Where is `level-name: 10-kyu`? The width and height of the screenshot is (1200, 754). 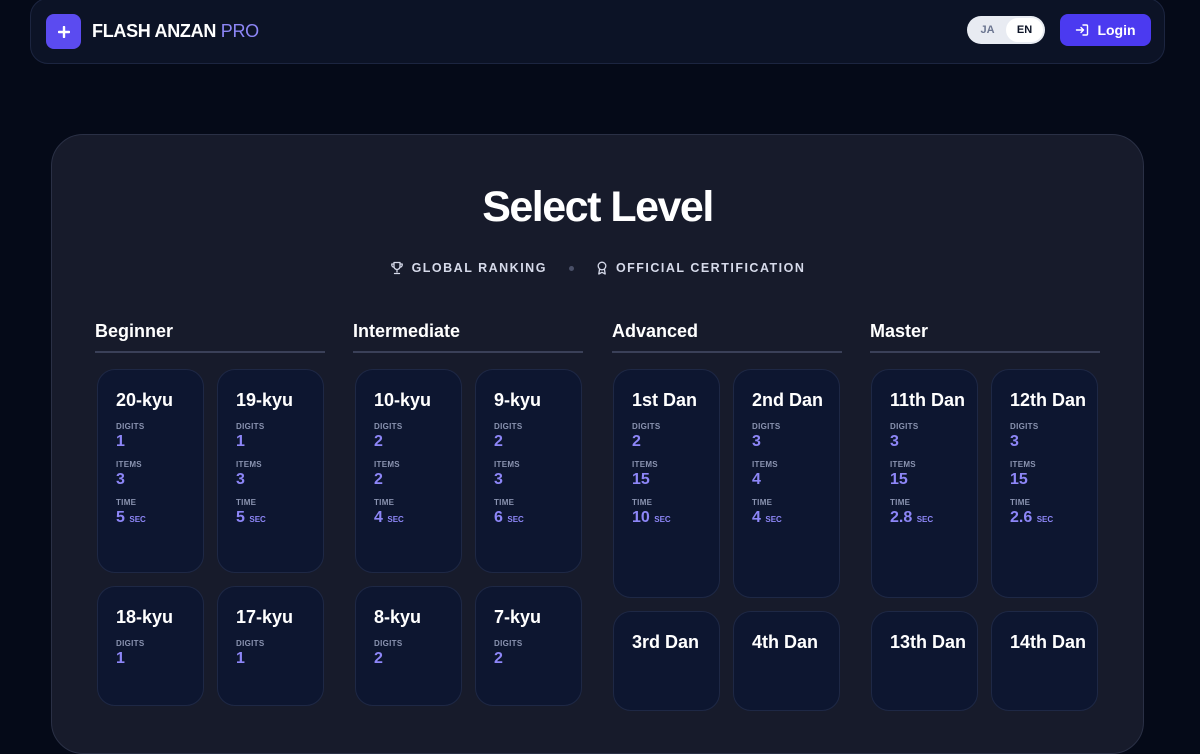
level-name: 10-kyu is located at coordinates (403, 400).